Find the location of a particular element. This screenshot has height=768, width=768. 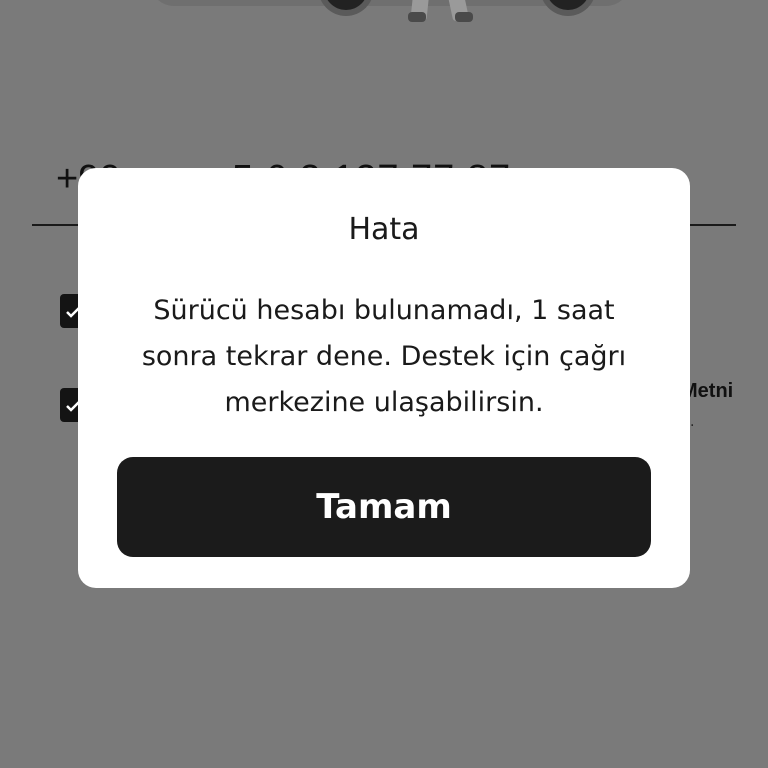

ok-button: Tamam is located at coordinates (384, 507).